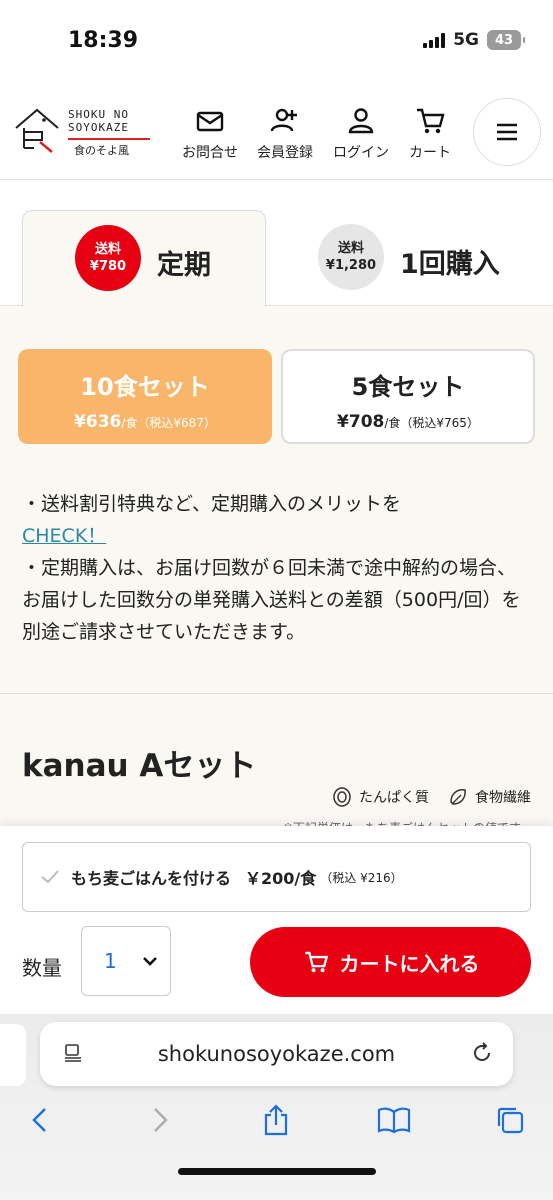 This screenshot has height=1200, width=553. What do you see at coordinates (110, 961) in the screenshot?
I see `quantity-value: 1` at bounding box center [110, 961].